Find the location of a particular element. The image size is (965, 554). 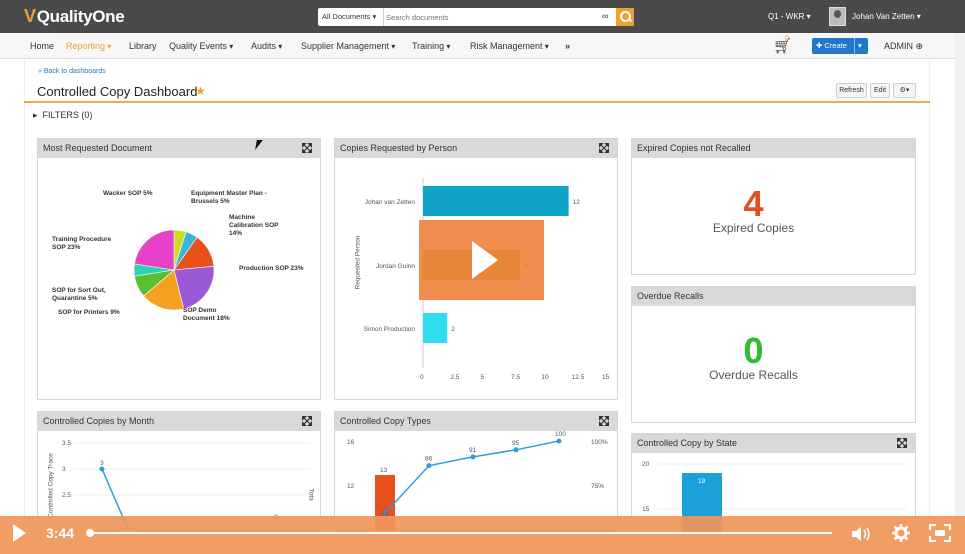

expired-label: Expired Copies is located at coordinates (753, 228).